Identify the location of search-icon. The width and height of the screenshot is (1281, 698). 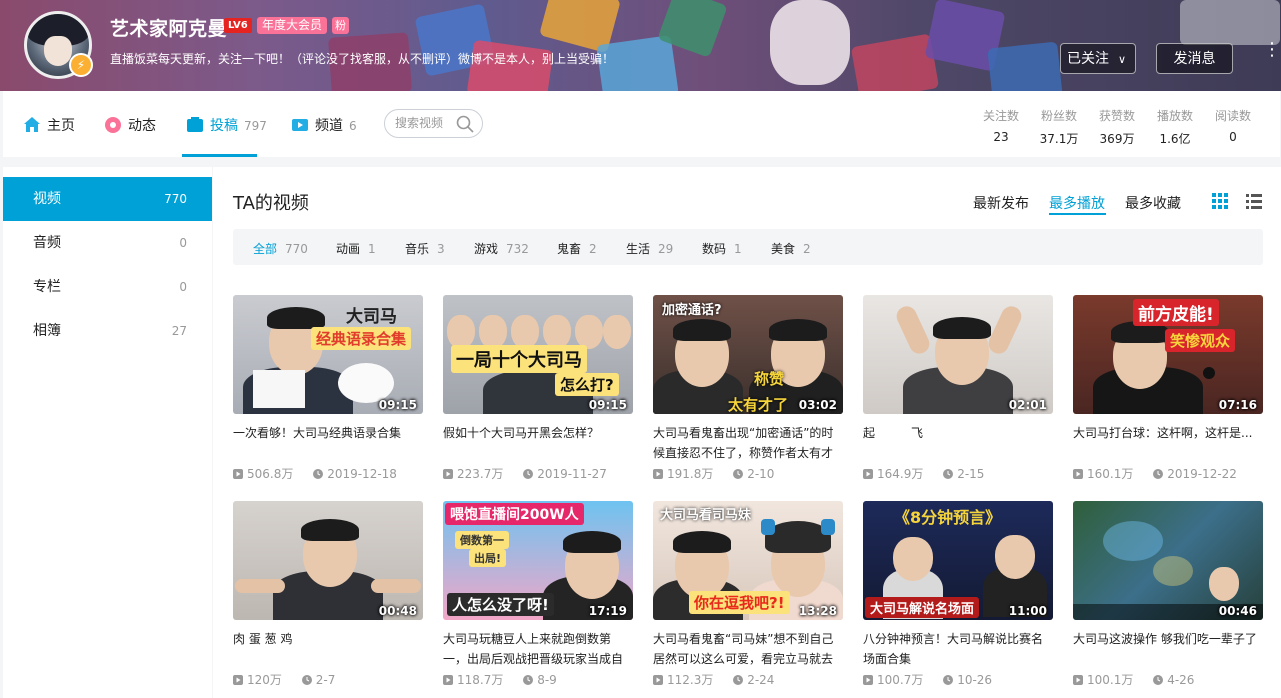
(465, 124).